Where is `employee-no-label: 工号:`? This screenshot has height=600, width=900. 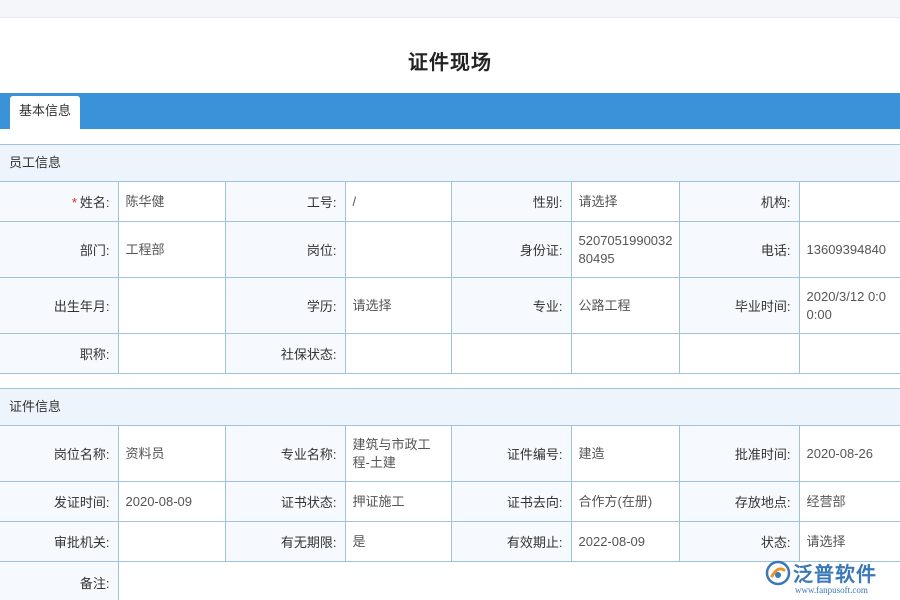
employee-no-label: 工号: is located at coordinates (285, 202).